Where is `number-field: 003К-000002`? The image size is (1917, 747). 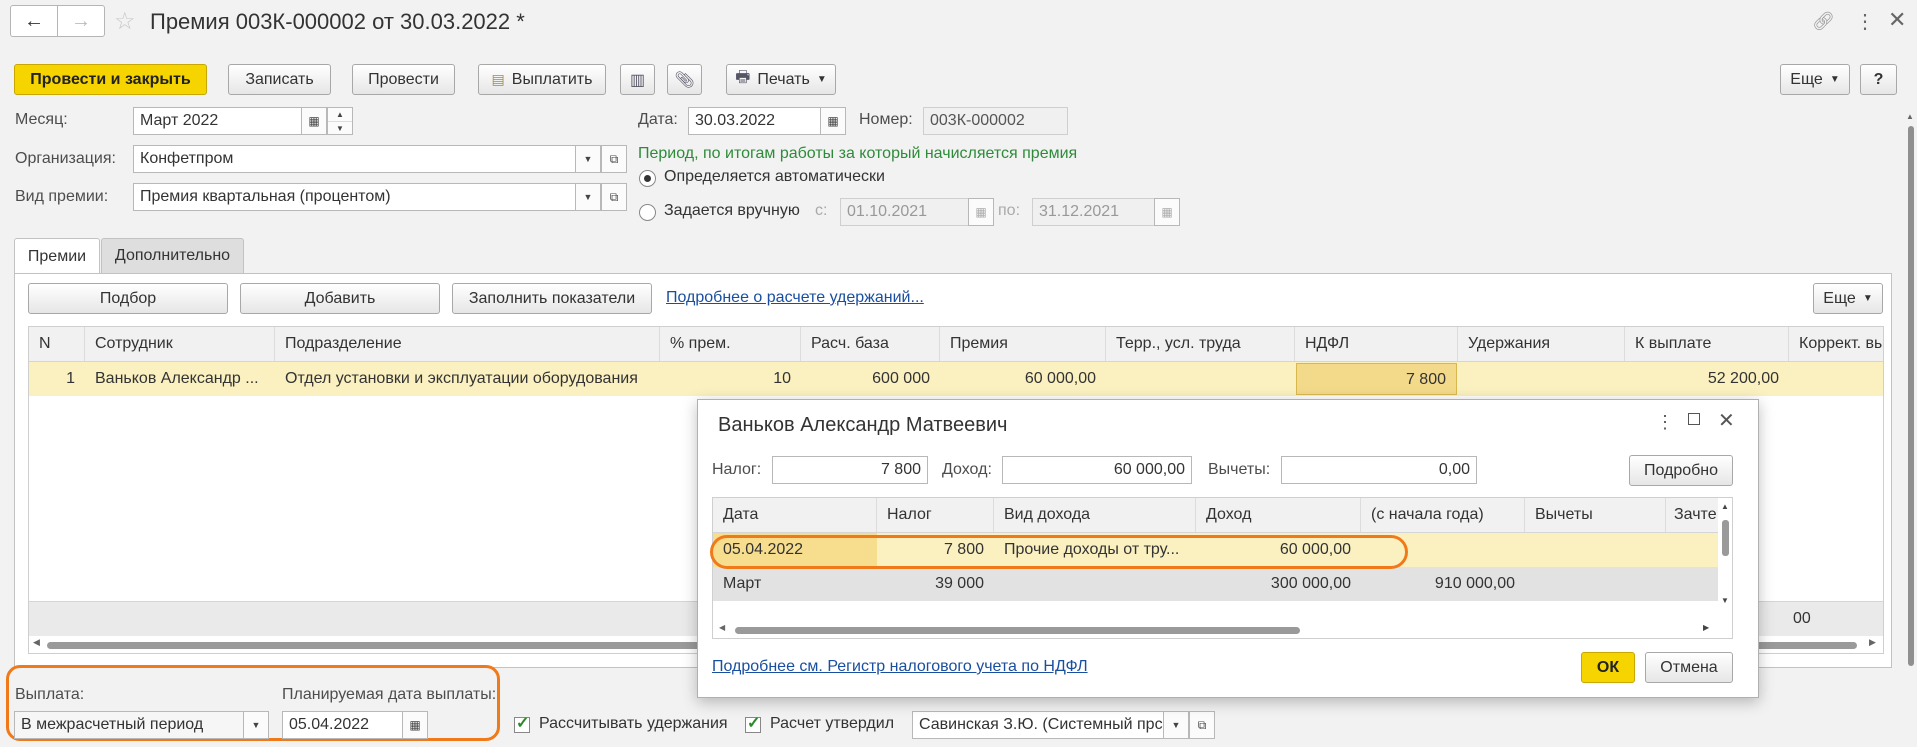
number-field: 003К-000002 is located at coordinates (995, 121).